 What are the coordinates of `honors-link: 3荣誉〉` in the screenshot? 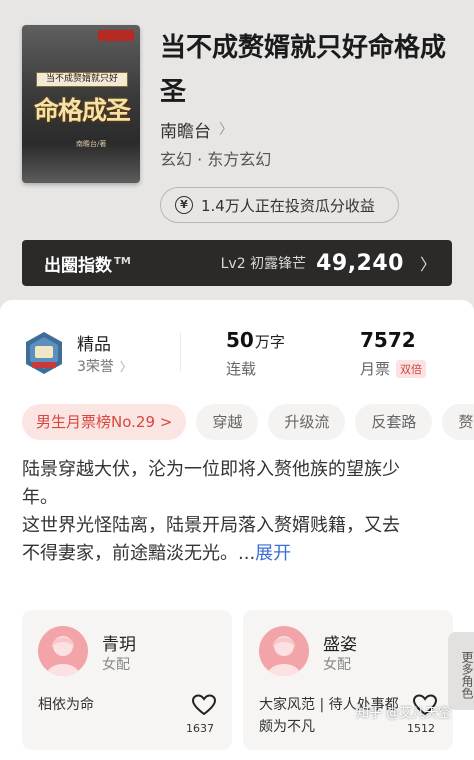 It's located at (104, 366).